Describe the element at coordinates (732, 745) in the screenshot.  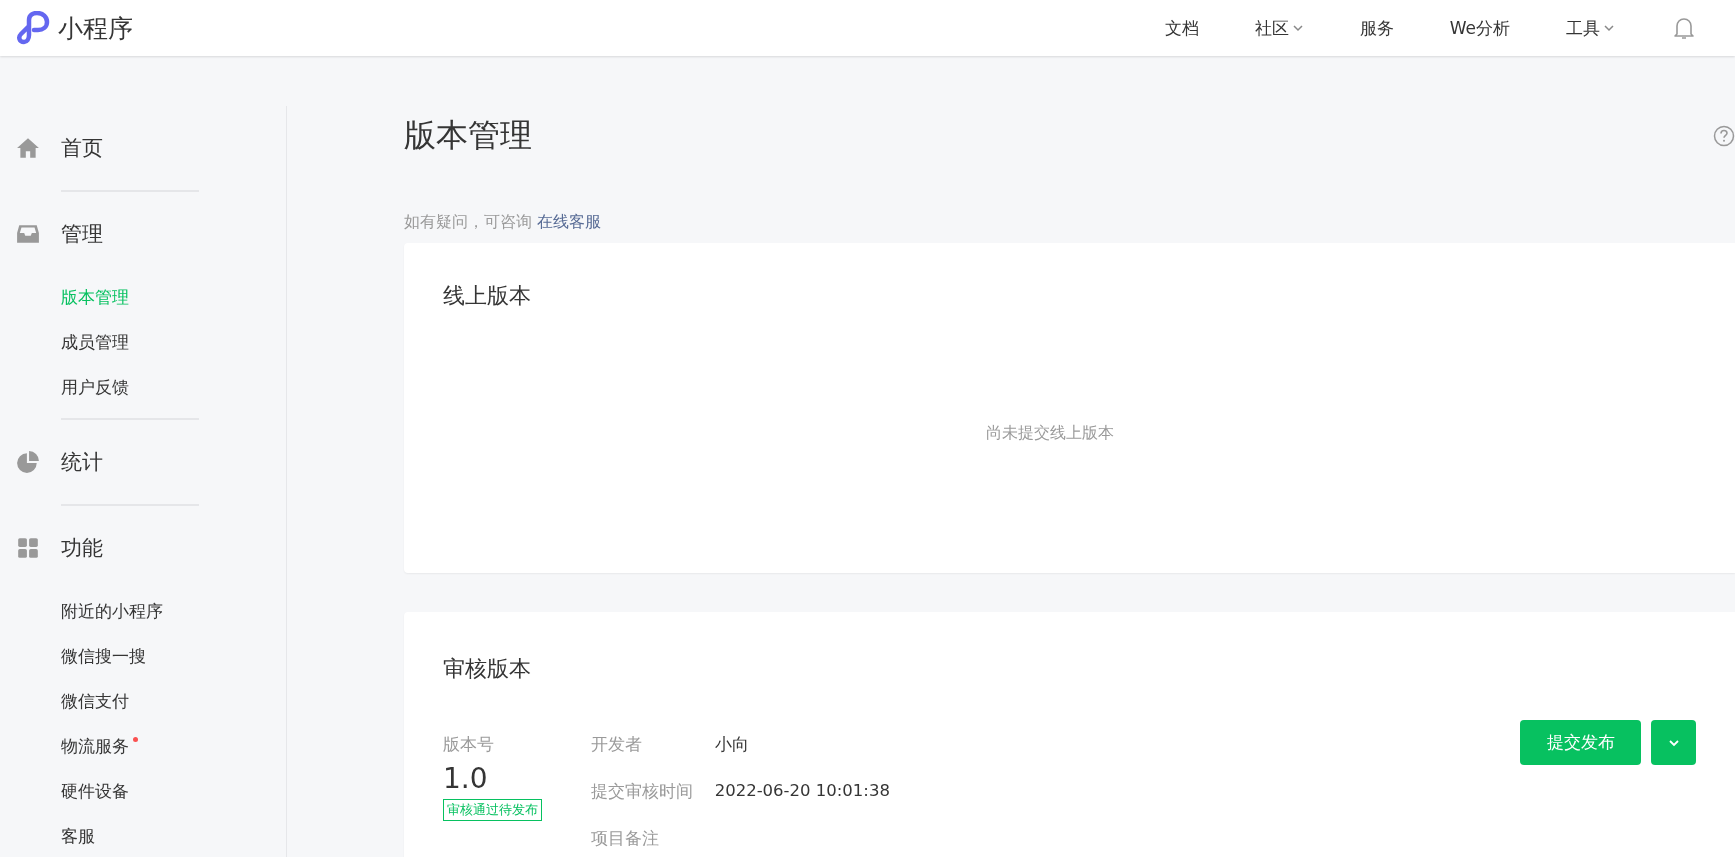
I see `field-value: 小向` at that location.